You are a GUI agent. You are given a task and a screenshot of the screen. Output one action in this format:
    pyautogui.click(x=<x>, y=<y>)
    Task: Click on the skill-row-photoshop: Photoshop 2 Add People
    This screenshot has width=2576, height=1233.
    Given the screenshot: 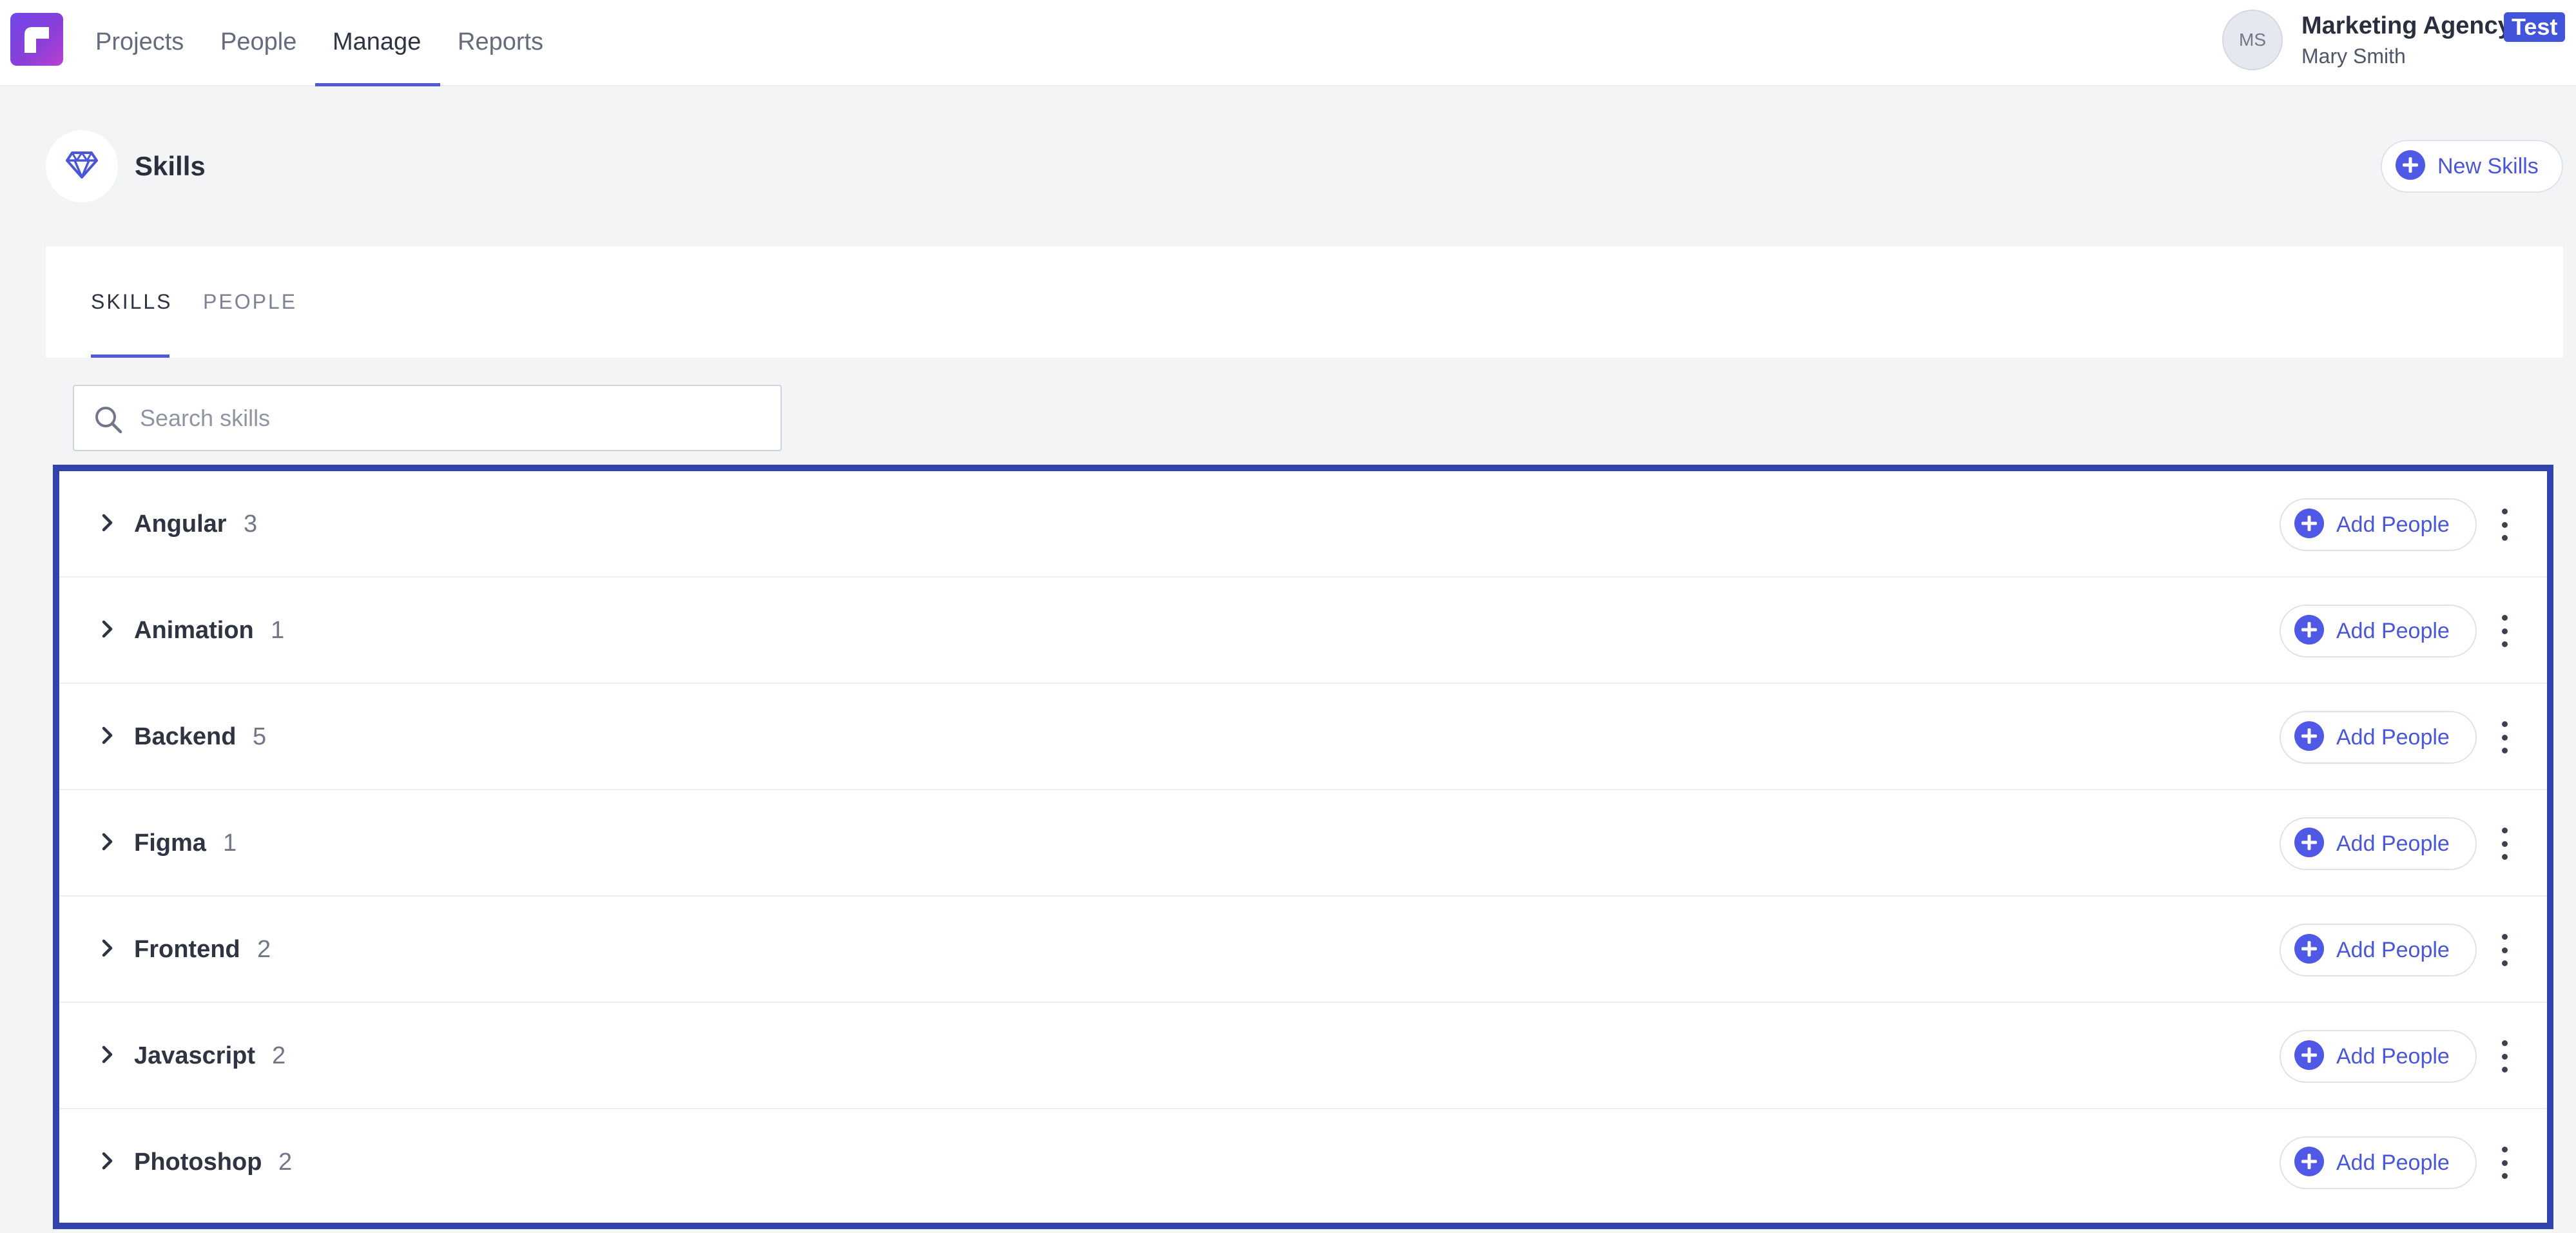 What is the action you would take?
    pyautogui.click(x=1303, y=1162)
    